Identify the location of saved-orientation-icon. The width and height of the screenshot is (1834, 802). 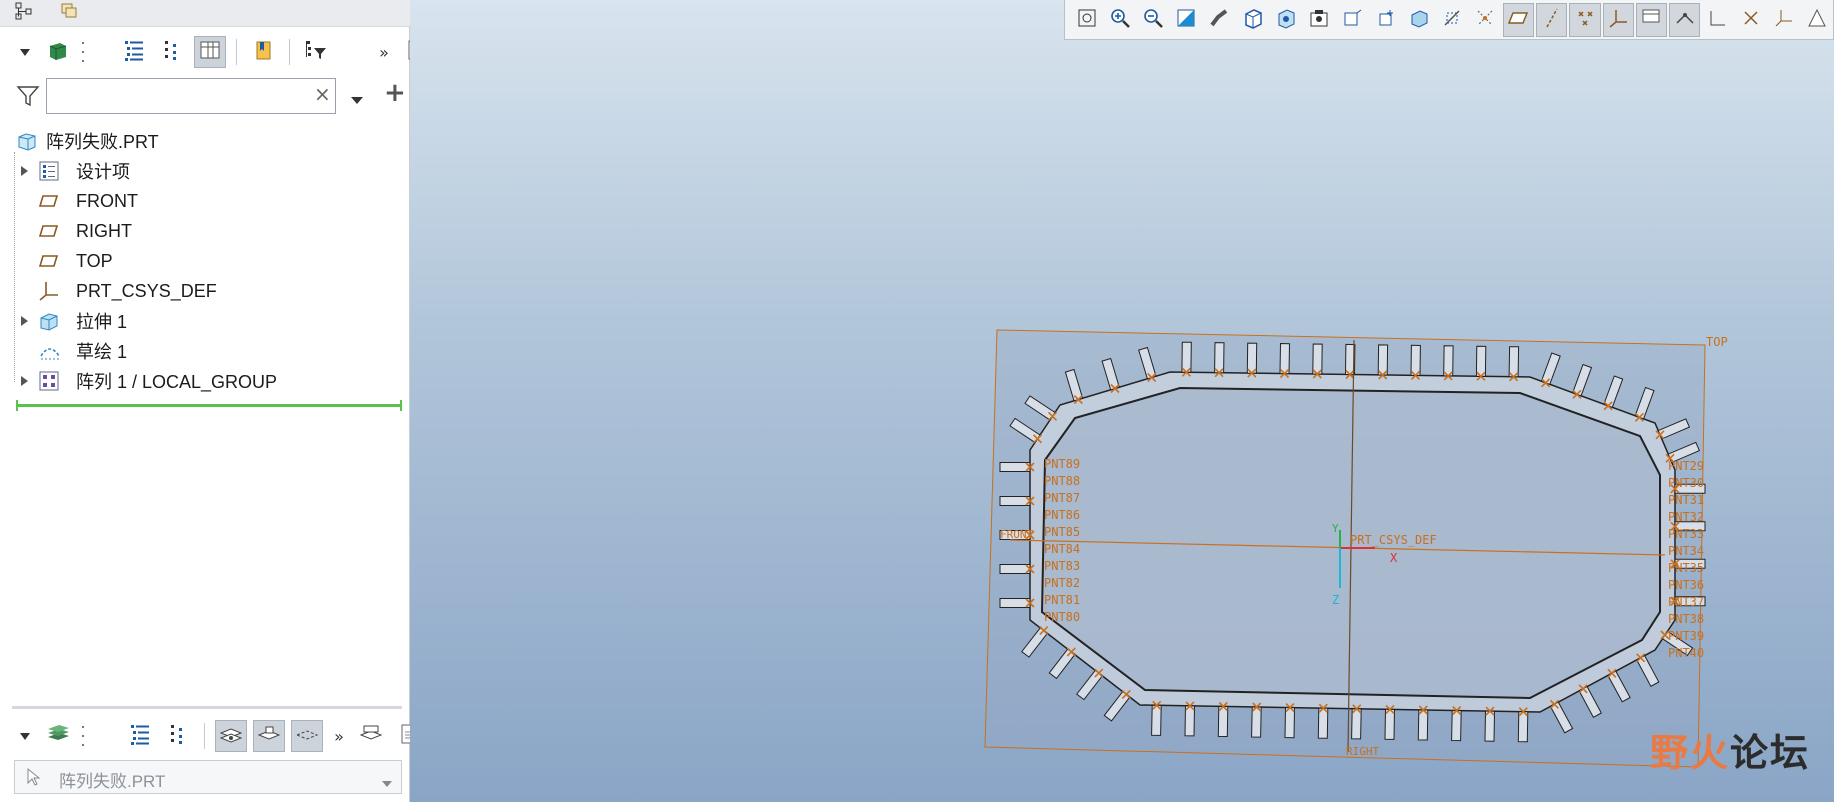
(1286, 20).